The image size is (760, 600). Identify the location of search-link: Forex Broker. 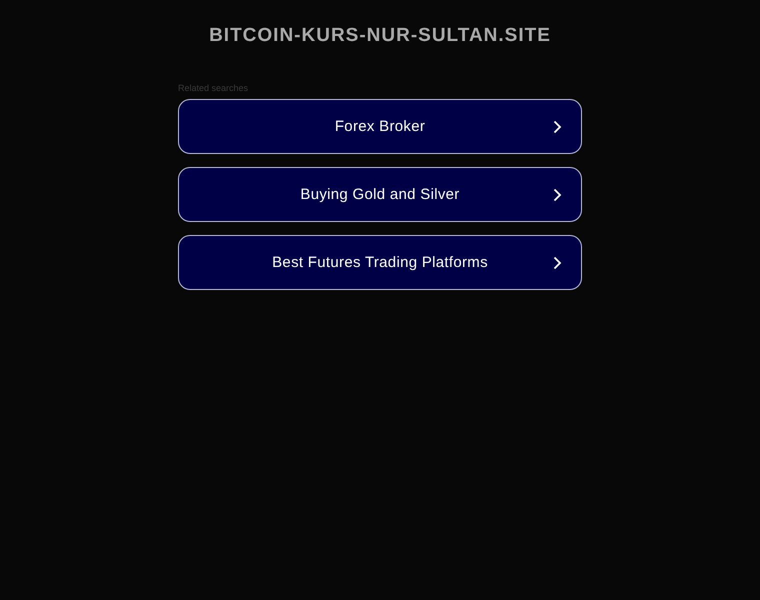
(380, 126).